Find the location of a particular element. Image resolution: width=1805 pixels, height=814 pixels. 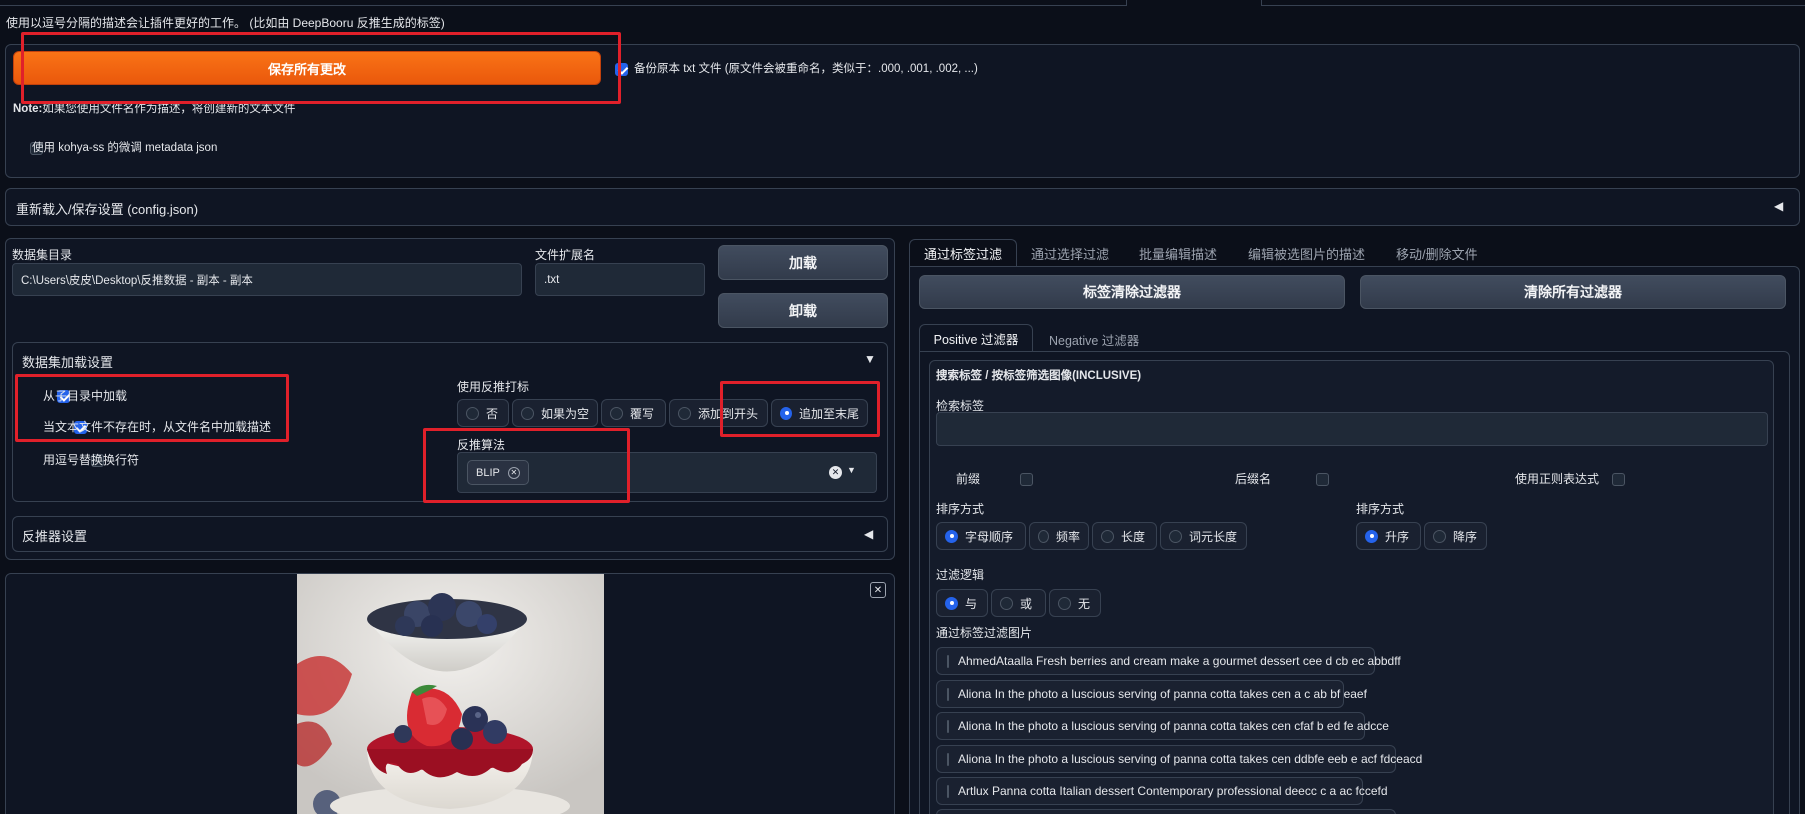

tab-negative-filter: Negative 过滤器 is located at coordinates (1094, 339).